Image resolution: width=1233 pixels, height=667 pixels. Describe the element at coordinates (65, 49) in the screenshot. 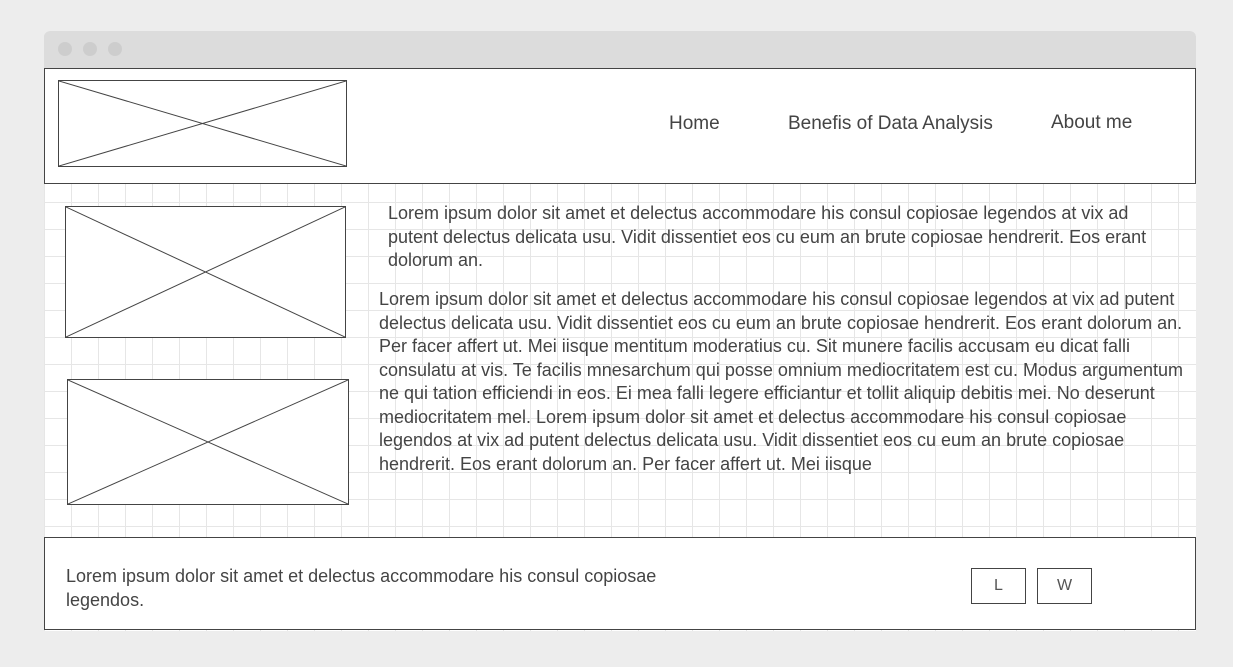

I see `close-dot-icon` at that location.